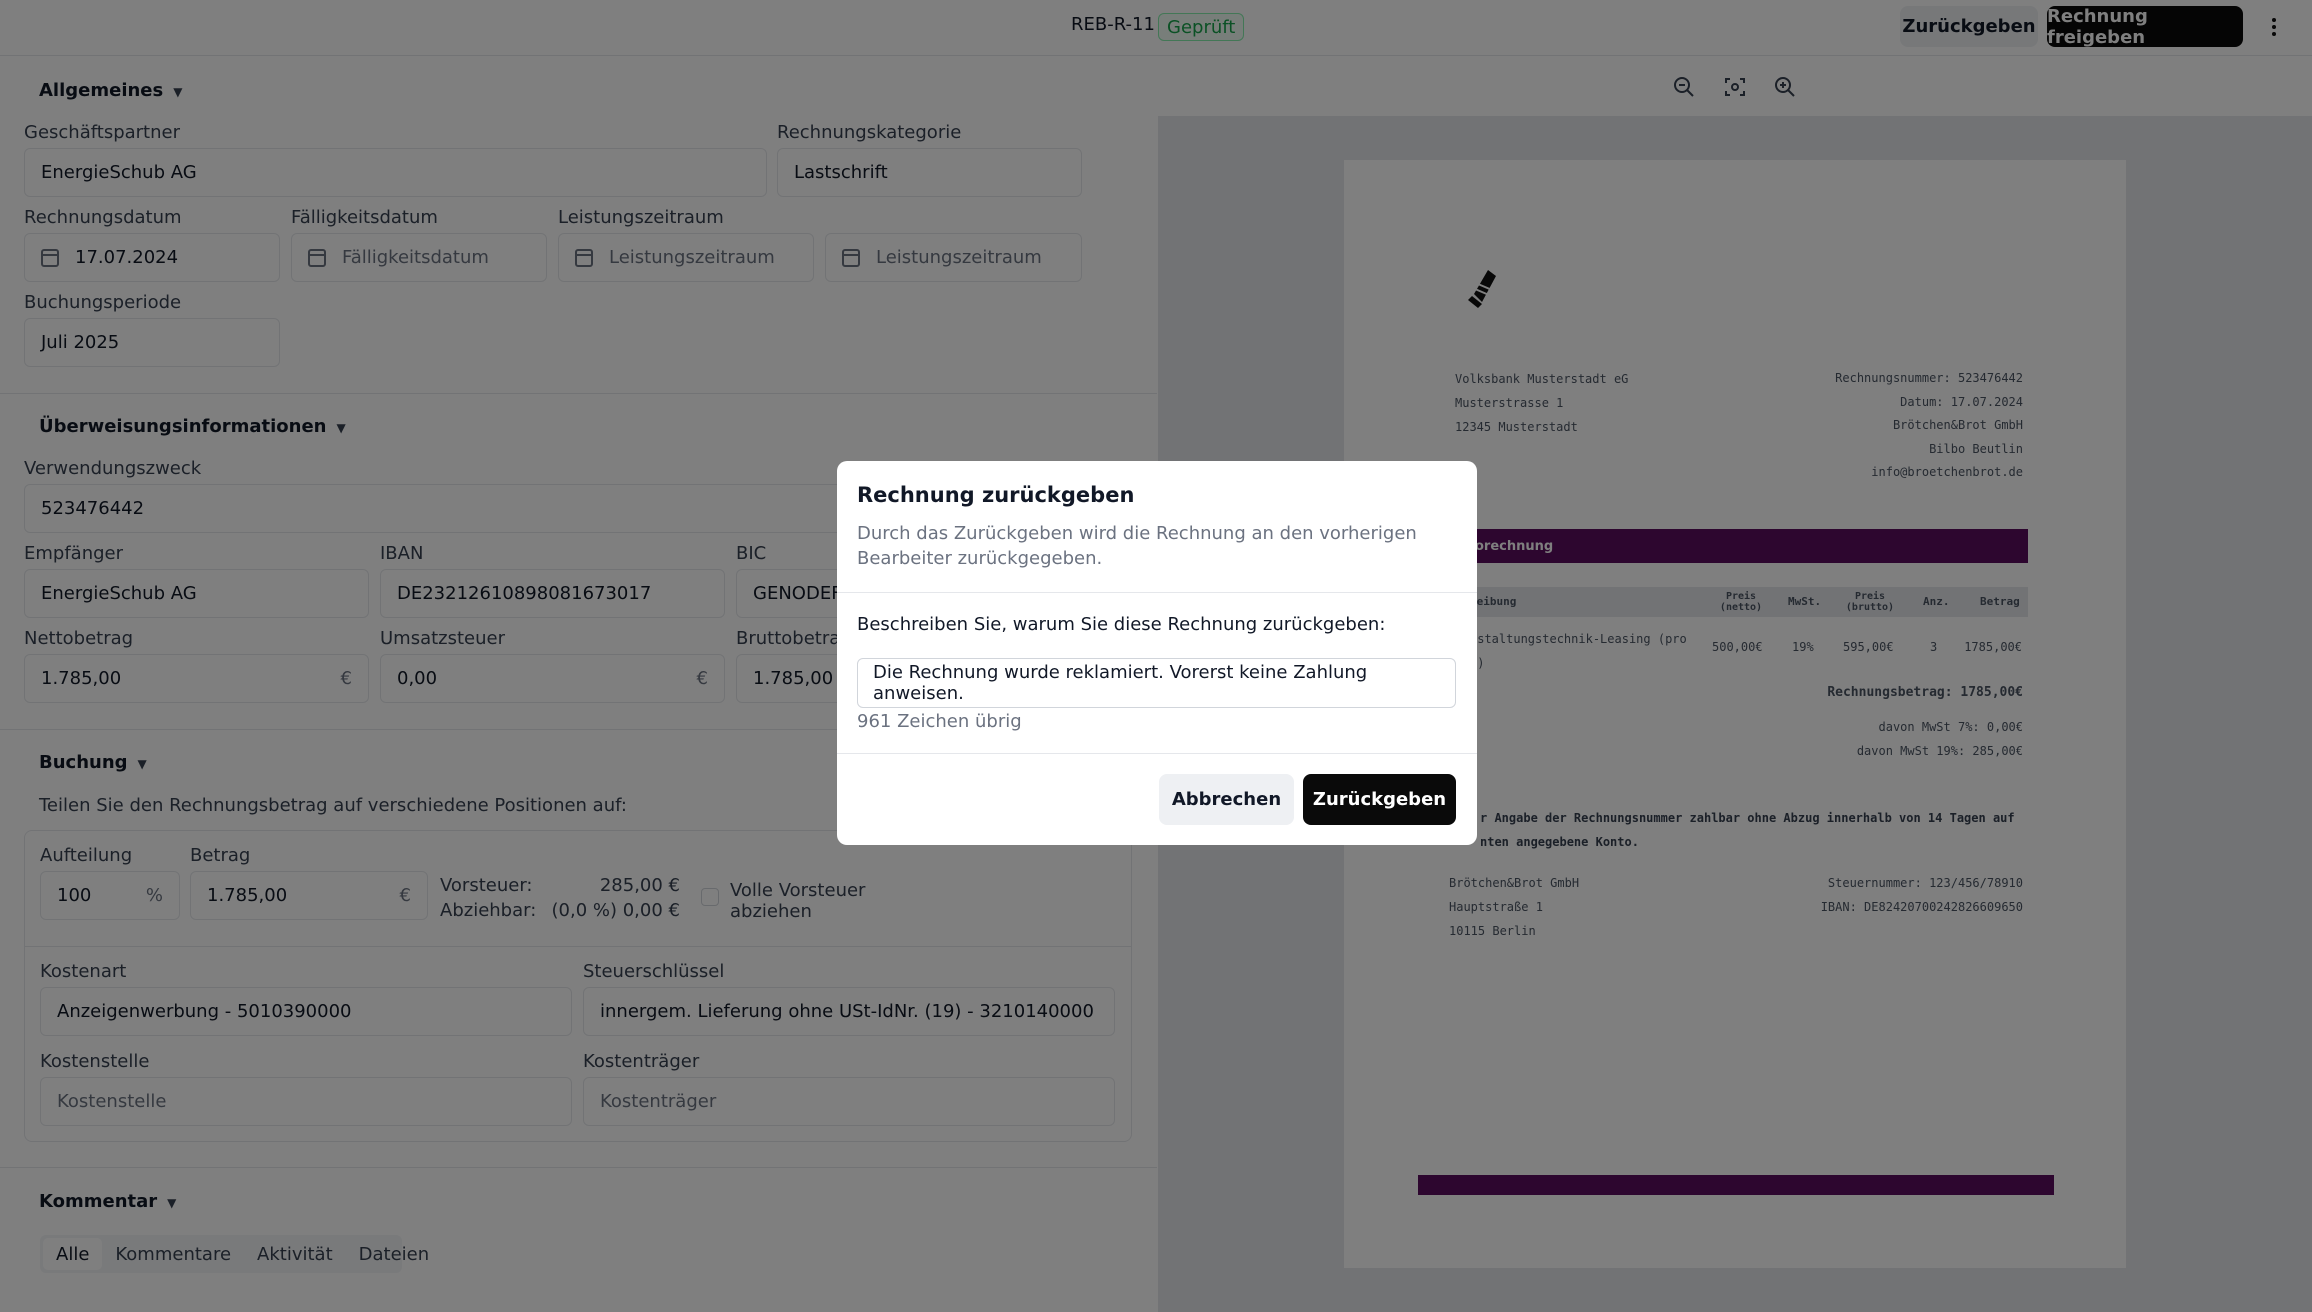 The image size is (2312, 1312). I want to click on dialog-title: Rechnung zurückgeben, so click(996, 495).